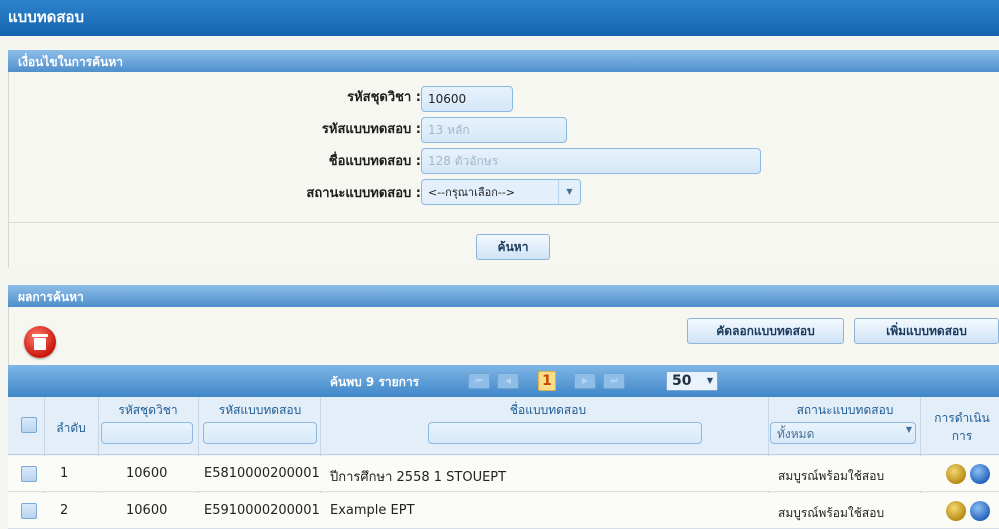 The width and height of the screenshot is (999, 529). Describe the element at coordinates (503, 296) in the screenshot. I see `results-section-header: ผลการค้นหา` at that location.